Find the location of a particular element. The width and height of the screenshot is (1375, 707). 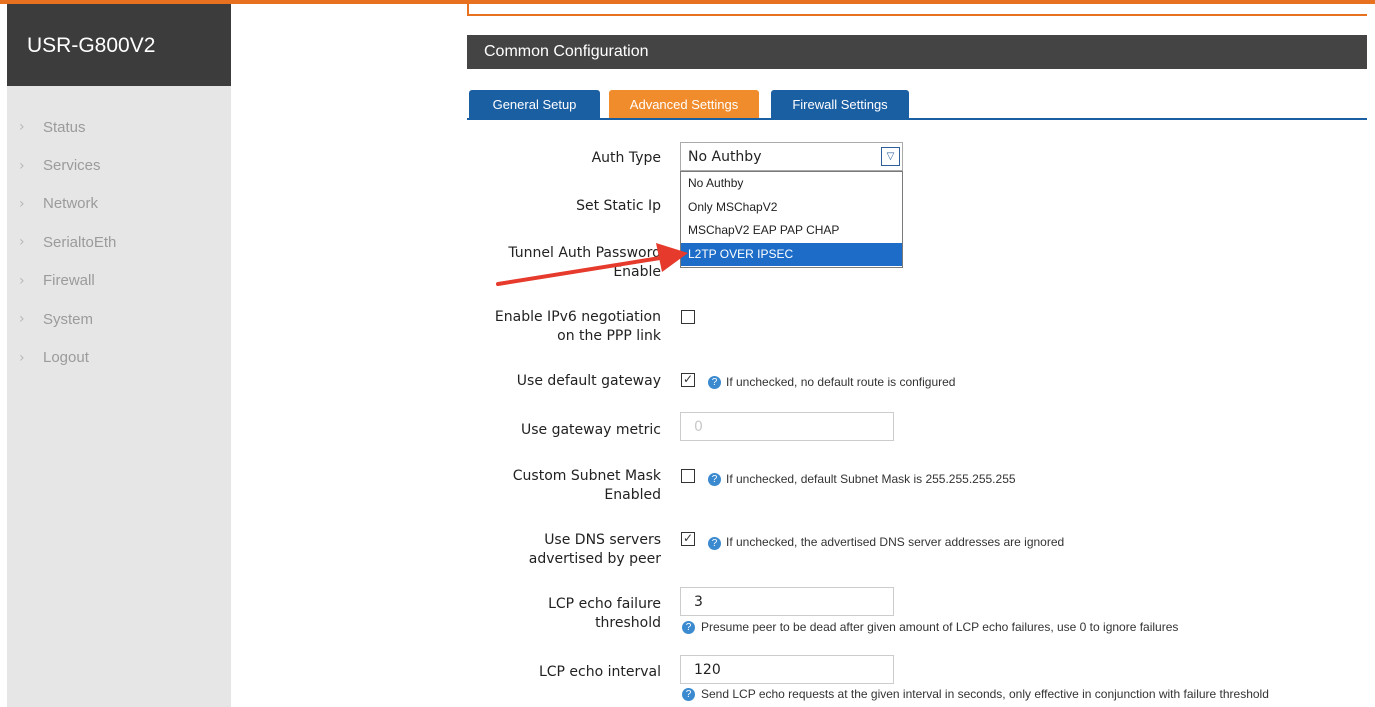

tab-firewall-settings: Firewall Settings is located at coordinates (840, 104).